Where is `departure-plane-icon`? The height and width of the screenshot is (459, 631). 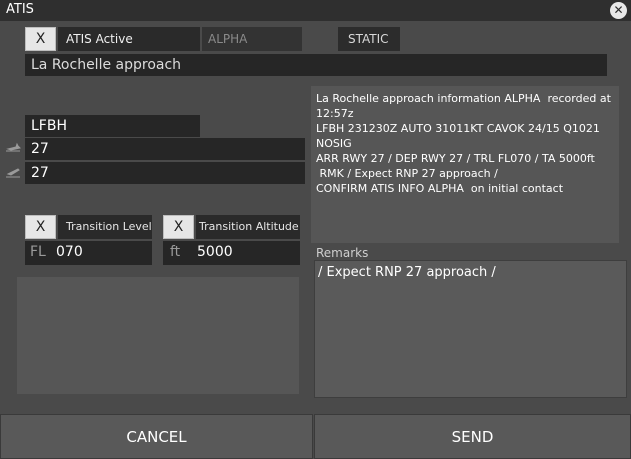
departure-plane-icon is located at coordinates (13, 171).